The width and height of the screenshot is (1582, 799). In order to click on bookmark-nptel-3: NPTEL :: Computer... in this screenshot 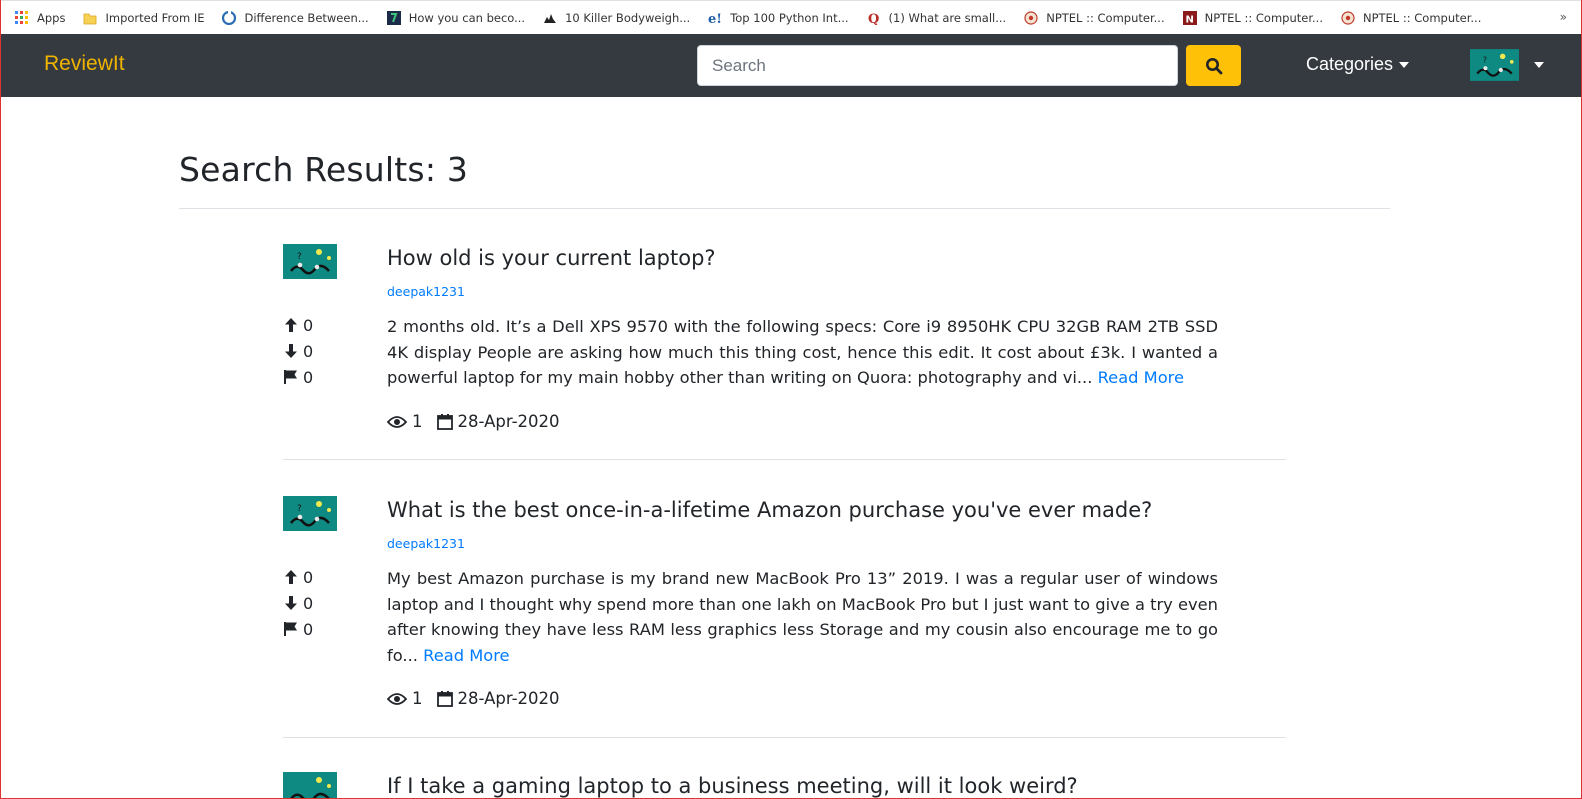, I will do `click(1411, 18)`.